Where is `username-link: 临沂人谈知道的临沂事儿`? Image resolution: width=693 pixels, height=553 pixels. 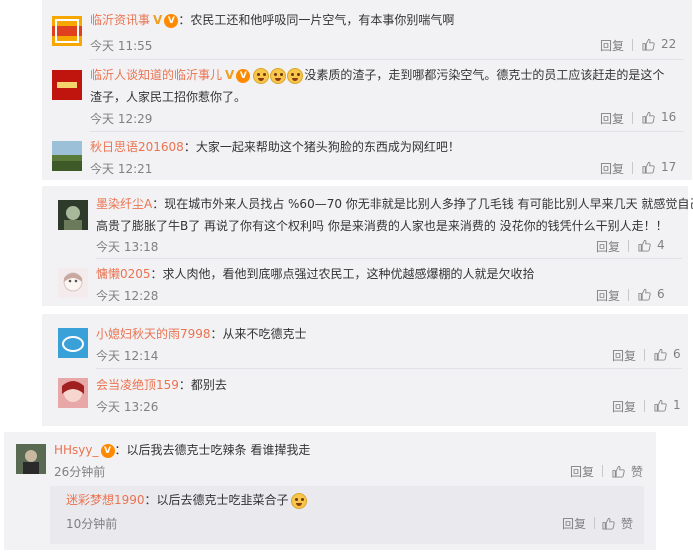 username-link: 临沂人谈知道的临沂事儿 is located at coordinates (156, 75).